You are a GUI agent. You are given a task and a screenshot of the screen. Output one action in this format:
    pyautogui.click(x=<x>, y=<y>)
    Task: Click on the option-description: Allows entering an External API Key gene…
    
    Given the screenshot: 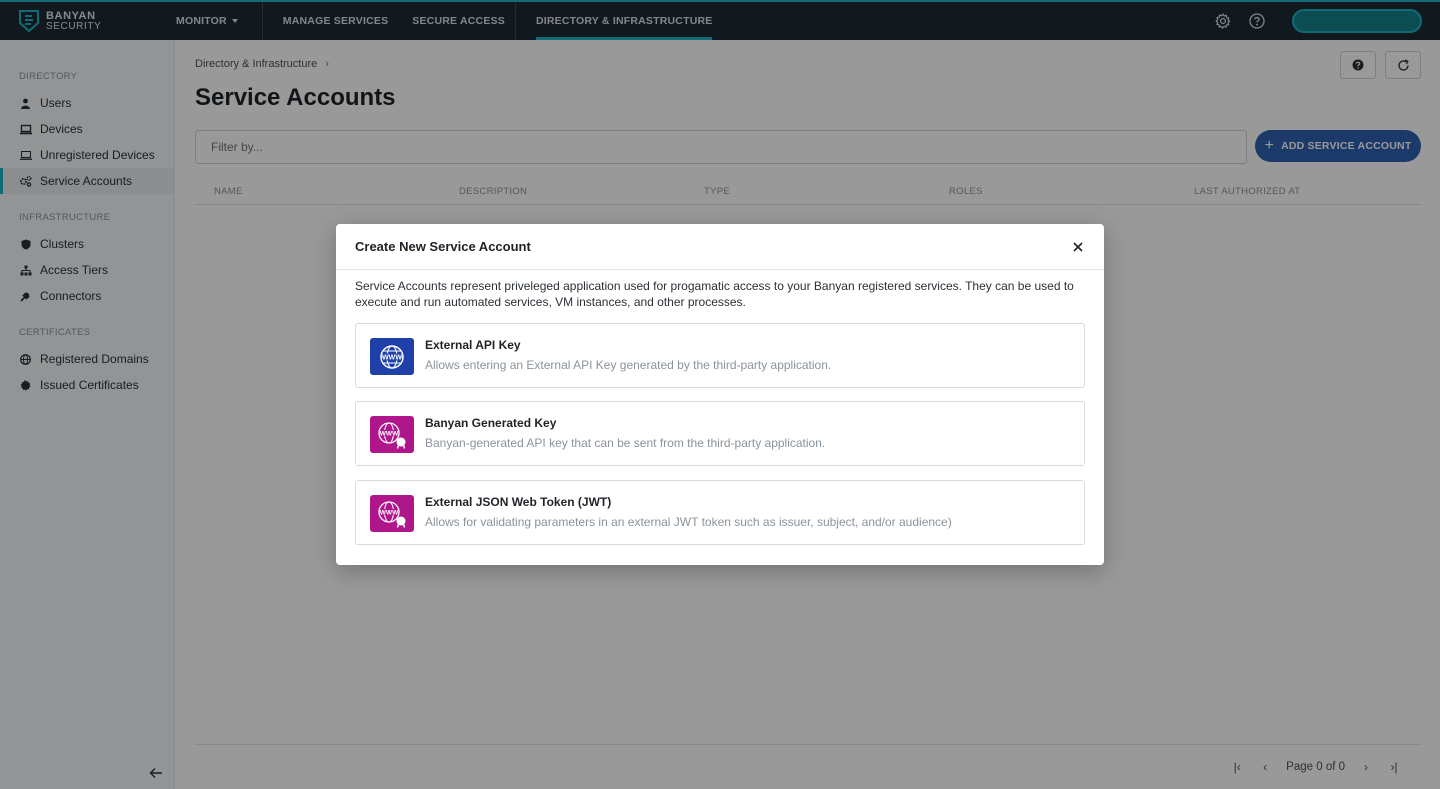 What is the action you would take?
    pyautogui.click(x=628, y=365)
    